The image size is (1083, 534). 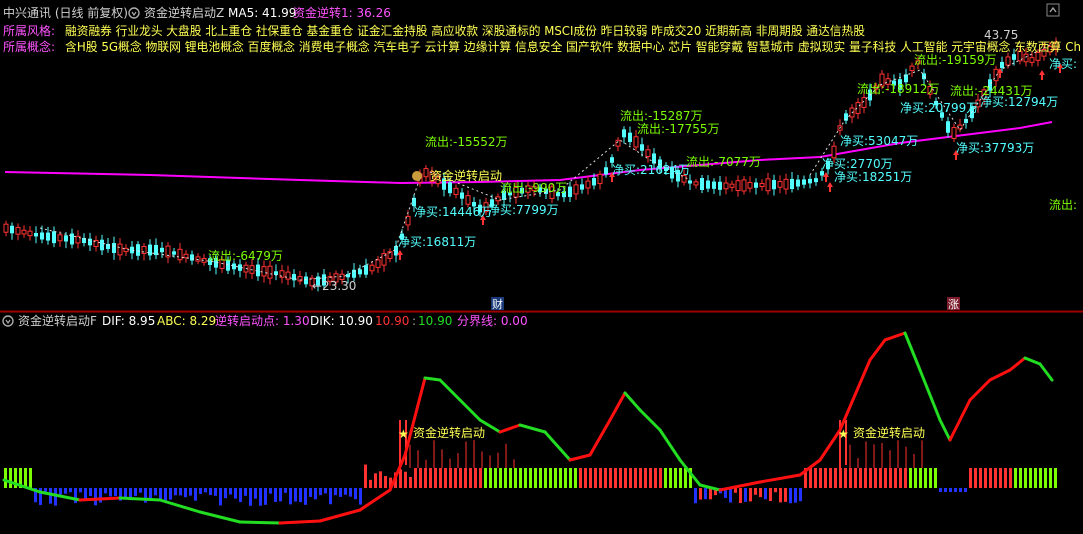 I want to click on svg-text: 财, so click(x=497, y=304).